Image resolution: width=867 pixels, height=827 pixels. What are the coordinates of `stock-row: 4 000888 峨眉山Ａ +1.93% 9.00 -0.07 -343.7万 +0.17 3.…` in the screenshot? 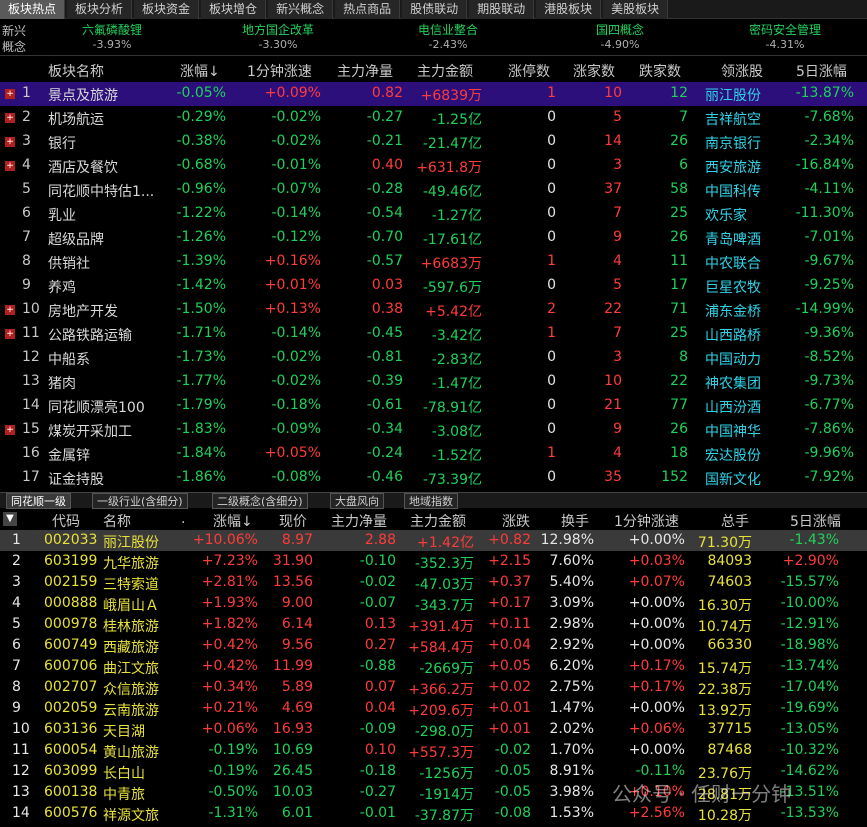 It's located at (433, 603).